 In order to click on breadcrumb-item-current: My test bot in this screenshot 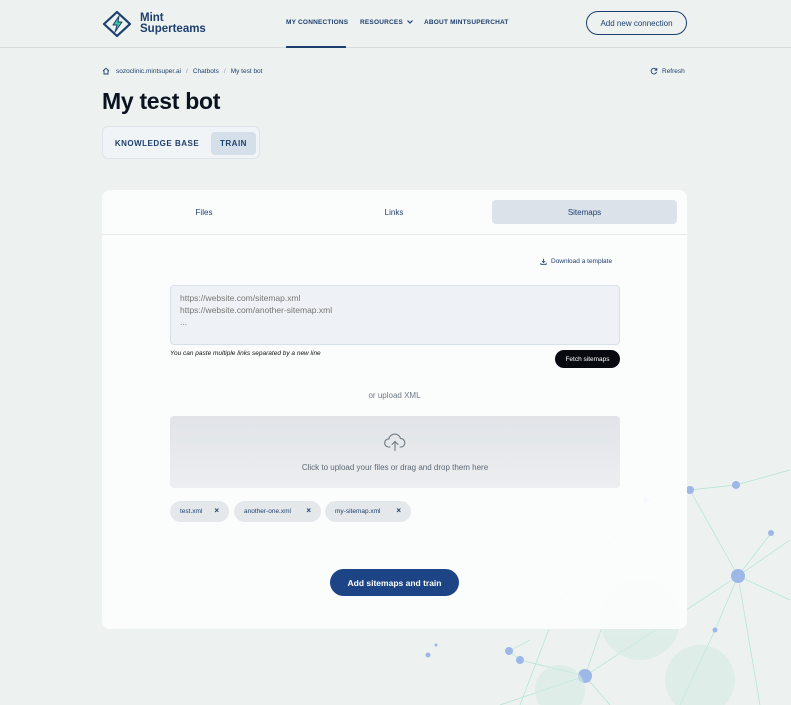, I will do `click(246, 71)`.